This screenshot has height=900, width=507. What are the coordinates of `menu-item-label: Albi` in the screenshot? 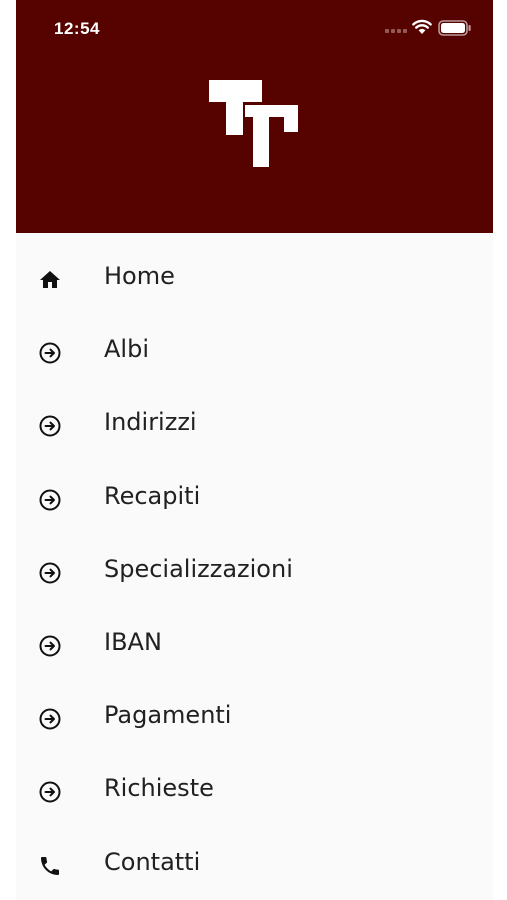 It's located at (126, 349).